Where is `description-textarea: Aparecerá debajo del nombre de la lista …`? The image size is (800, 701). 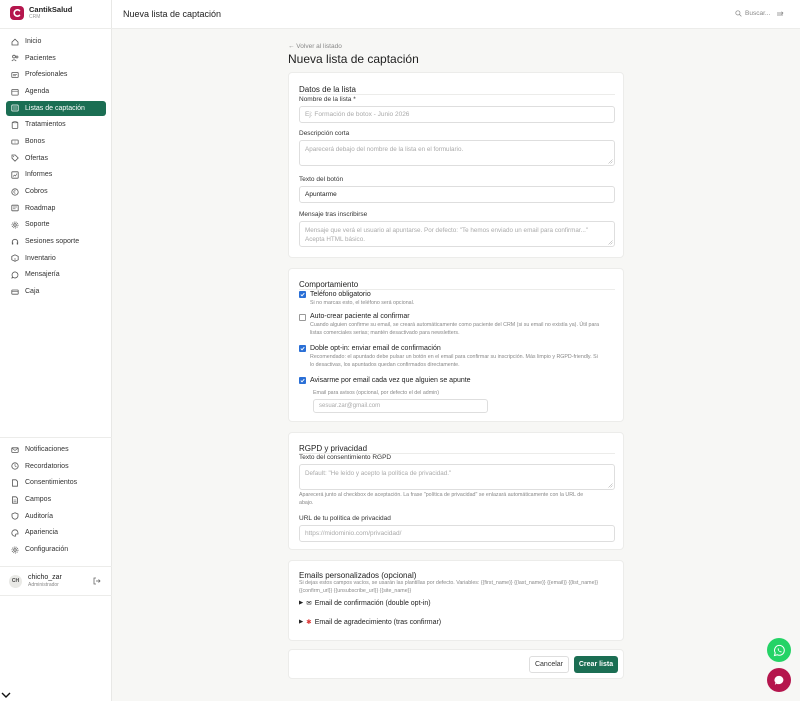 description-textarea: Aparecerá debajo del nombre de la lista … is located at coordinates (457, 153).